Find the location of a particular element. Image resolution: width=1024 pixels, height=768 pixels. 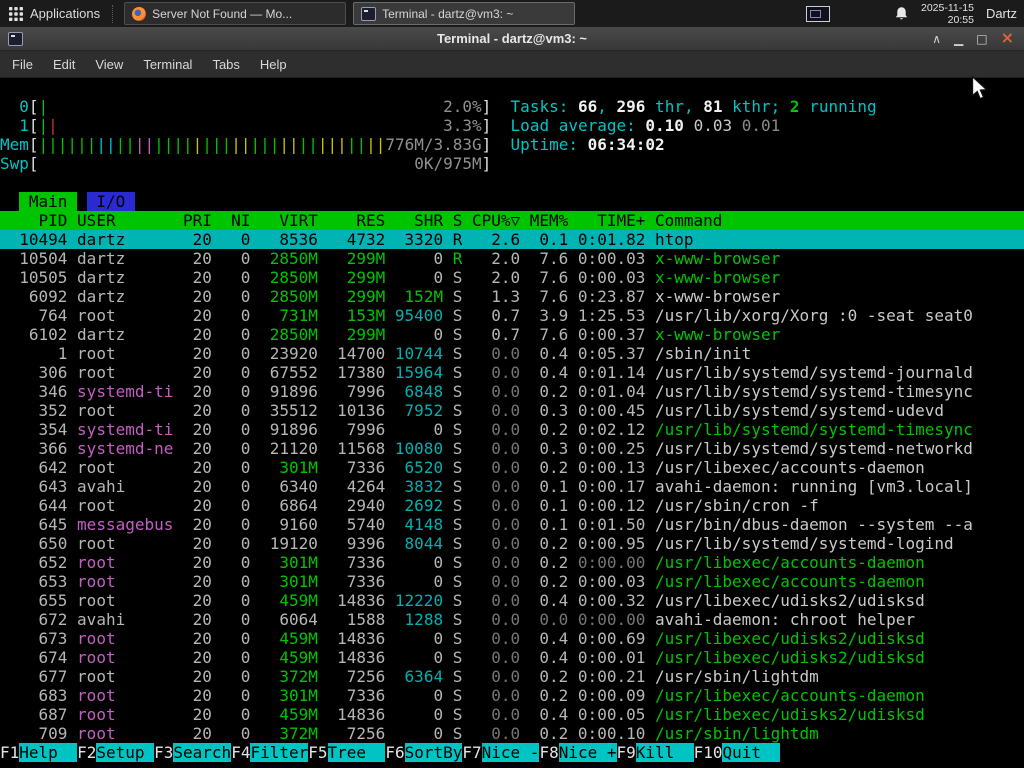

menu-item-file: File is located at coordinates (22, 64).